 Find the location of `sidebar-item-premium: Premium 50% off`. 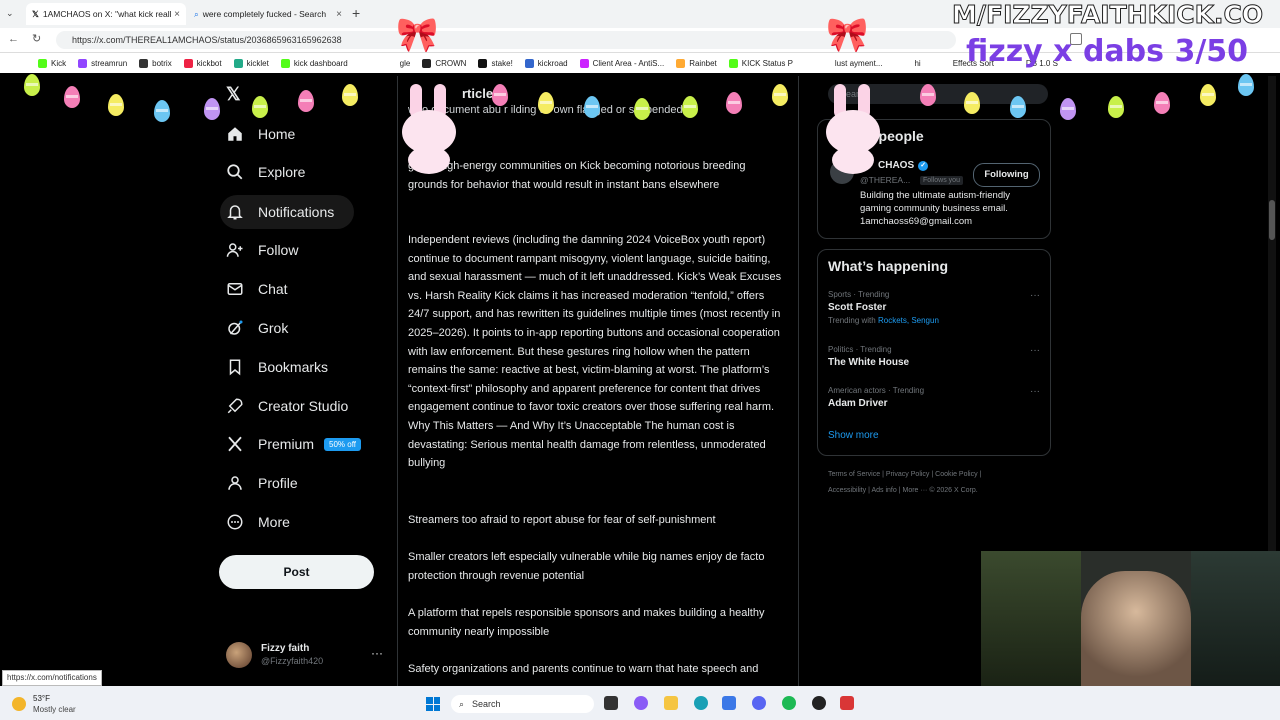

sidebar-item-premium: Premium 50% off is located at coordinates (290, 444).